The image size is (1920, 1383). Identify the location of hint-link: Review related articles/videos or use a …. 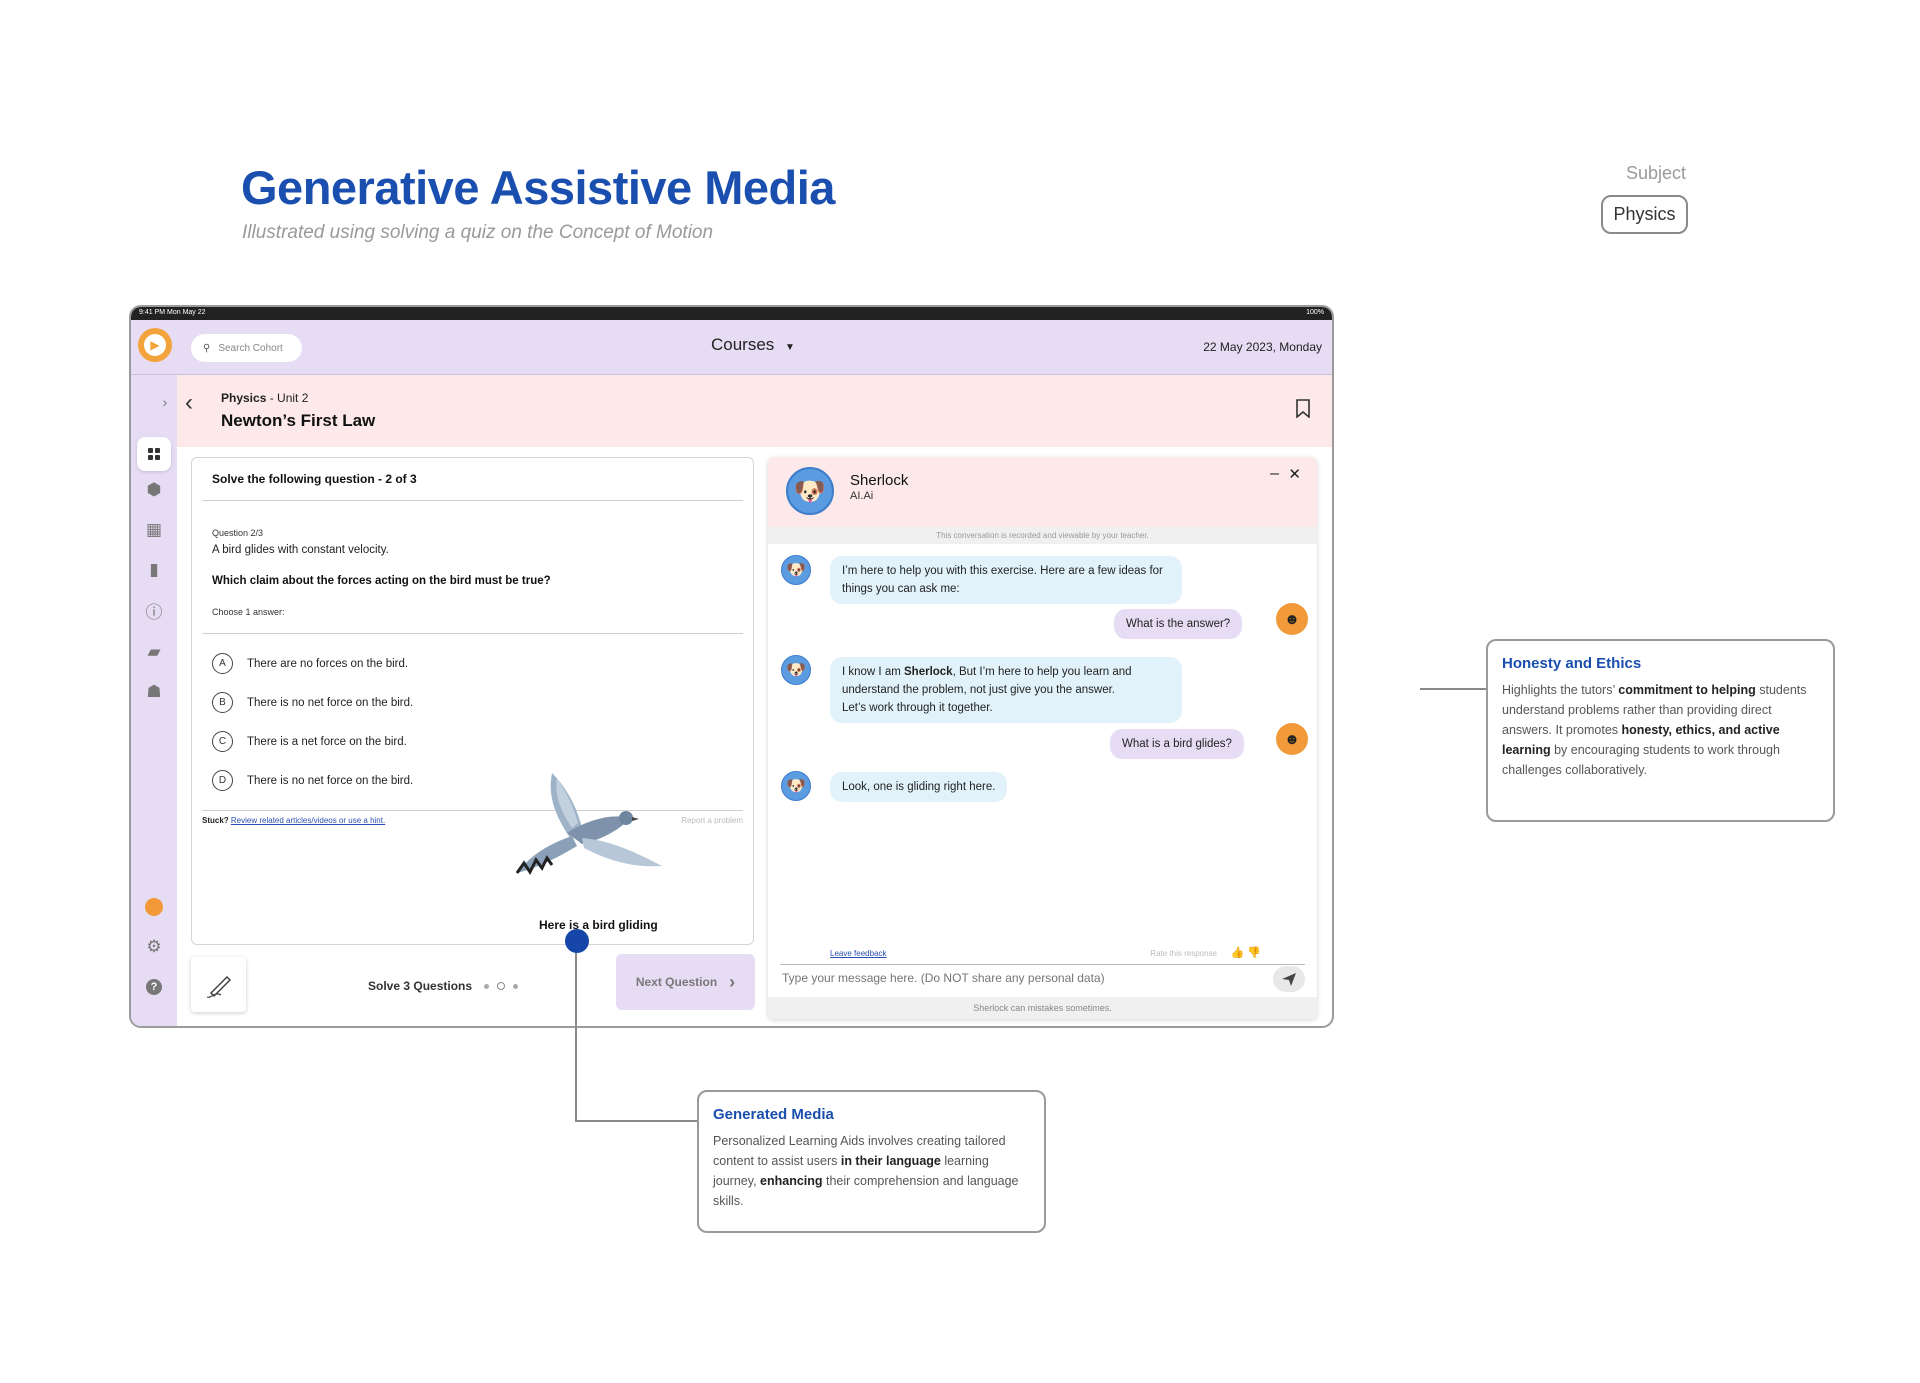
(308, 820).